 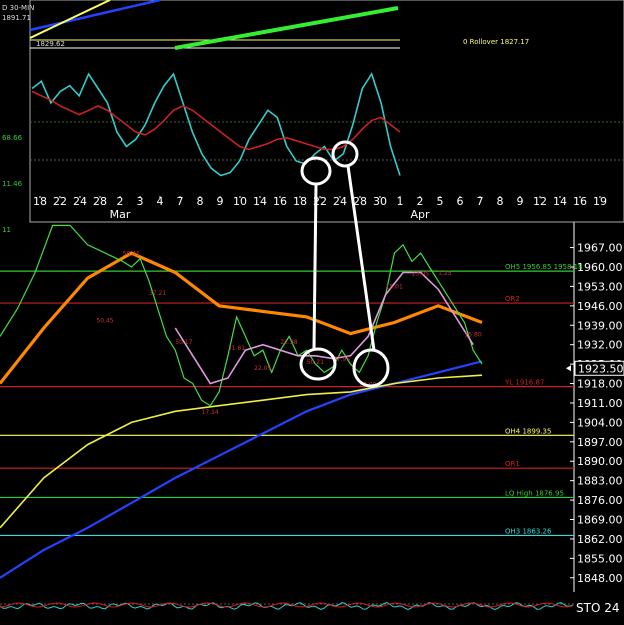 What do you see at coordinates (140, 201) in the screenshot?
I see `osc-x-tick-label: 3` at bounding box center [140, 201].